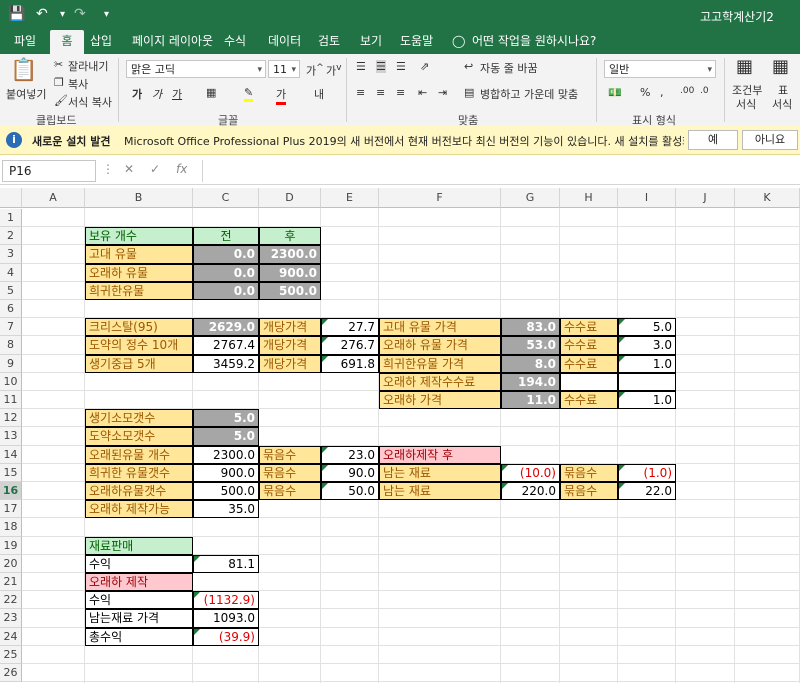 The height and width of the screenshot is (683, 800). I want to click on cell-g16: 220.0, so click(530, 491).